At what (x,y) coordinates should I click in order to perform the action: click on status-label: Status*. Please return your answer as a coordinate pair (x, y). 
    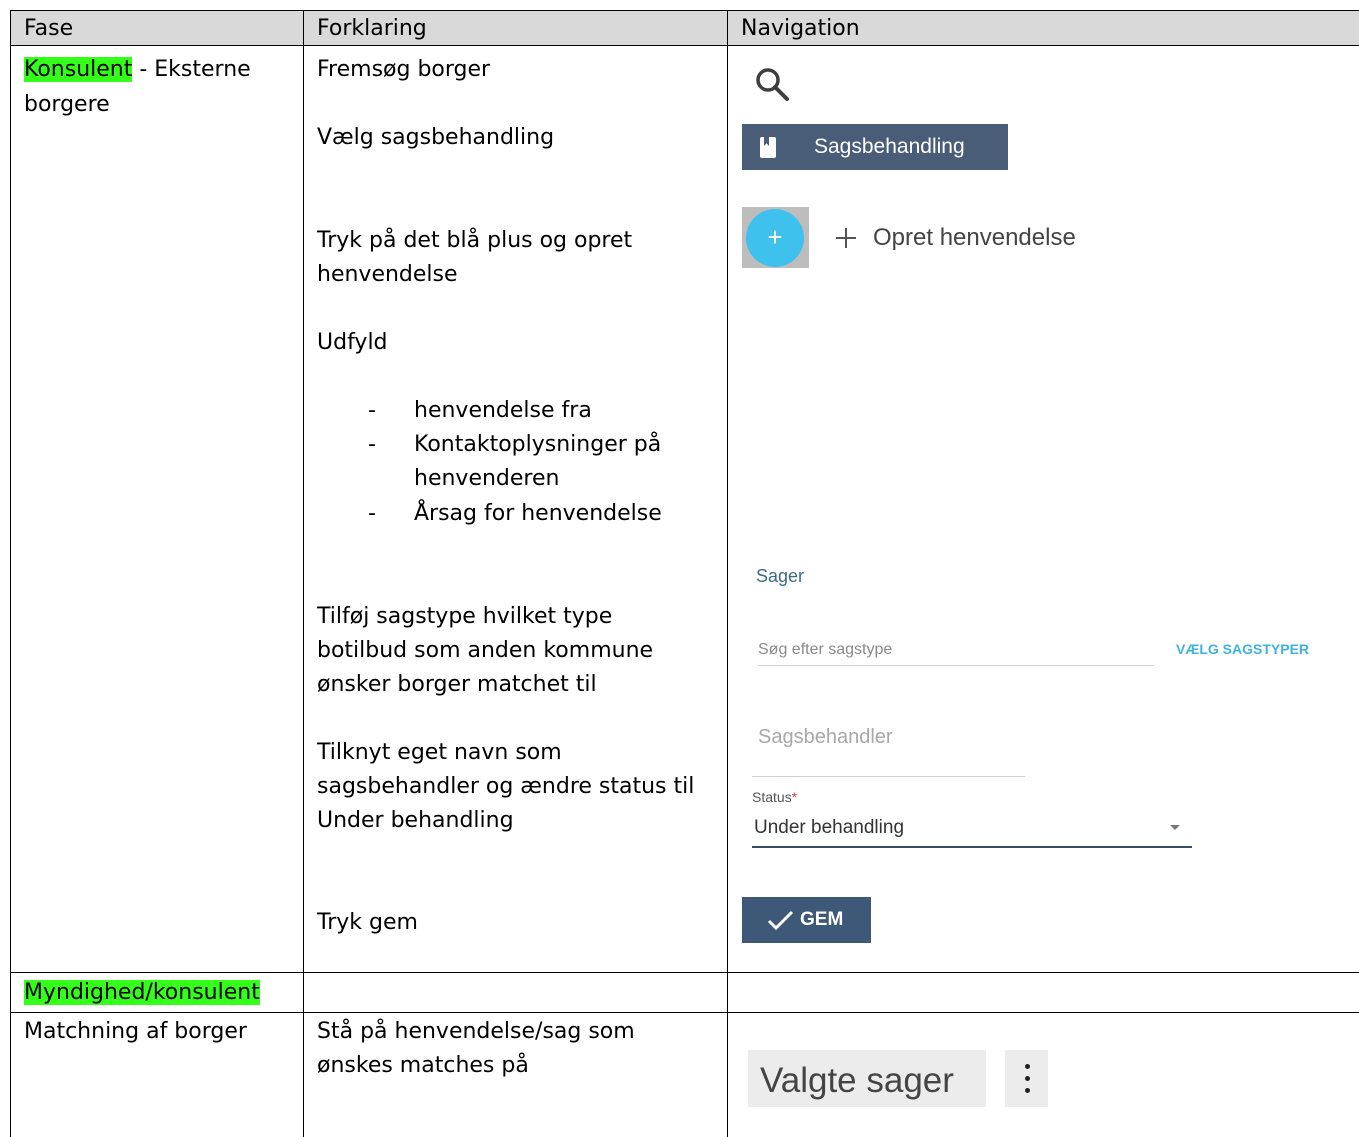
    Looking at the image, I should click on (774, 797).